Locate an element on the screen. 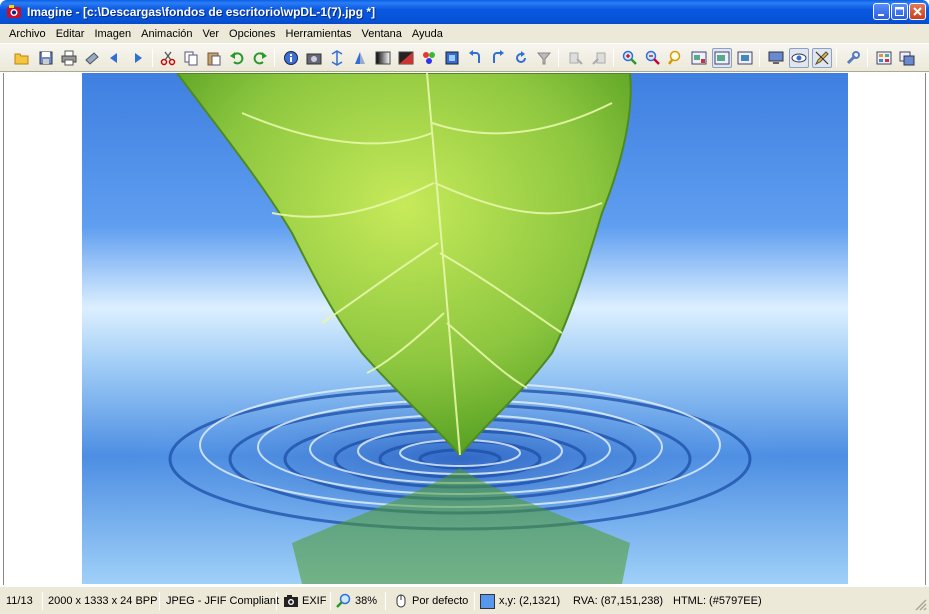  exif-button: EXIF is located at coordinates (304, 601).